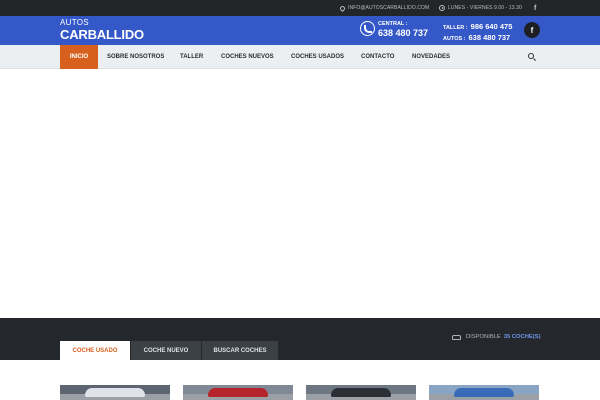 Image resolution: width=600 pixels, height=400 pixels. What do you see at coordinates (485, 8) in the screenshot?
I see `hours-text: LUNES - VIERNES 9.00 - 13.30` at bounding box center [485, 8].